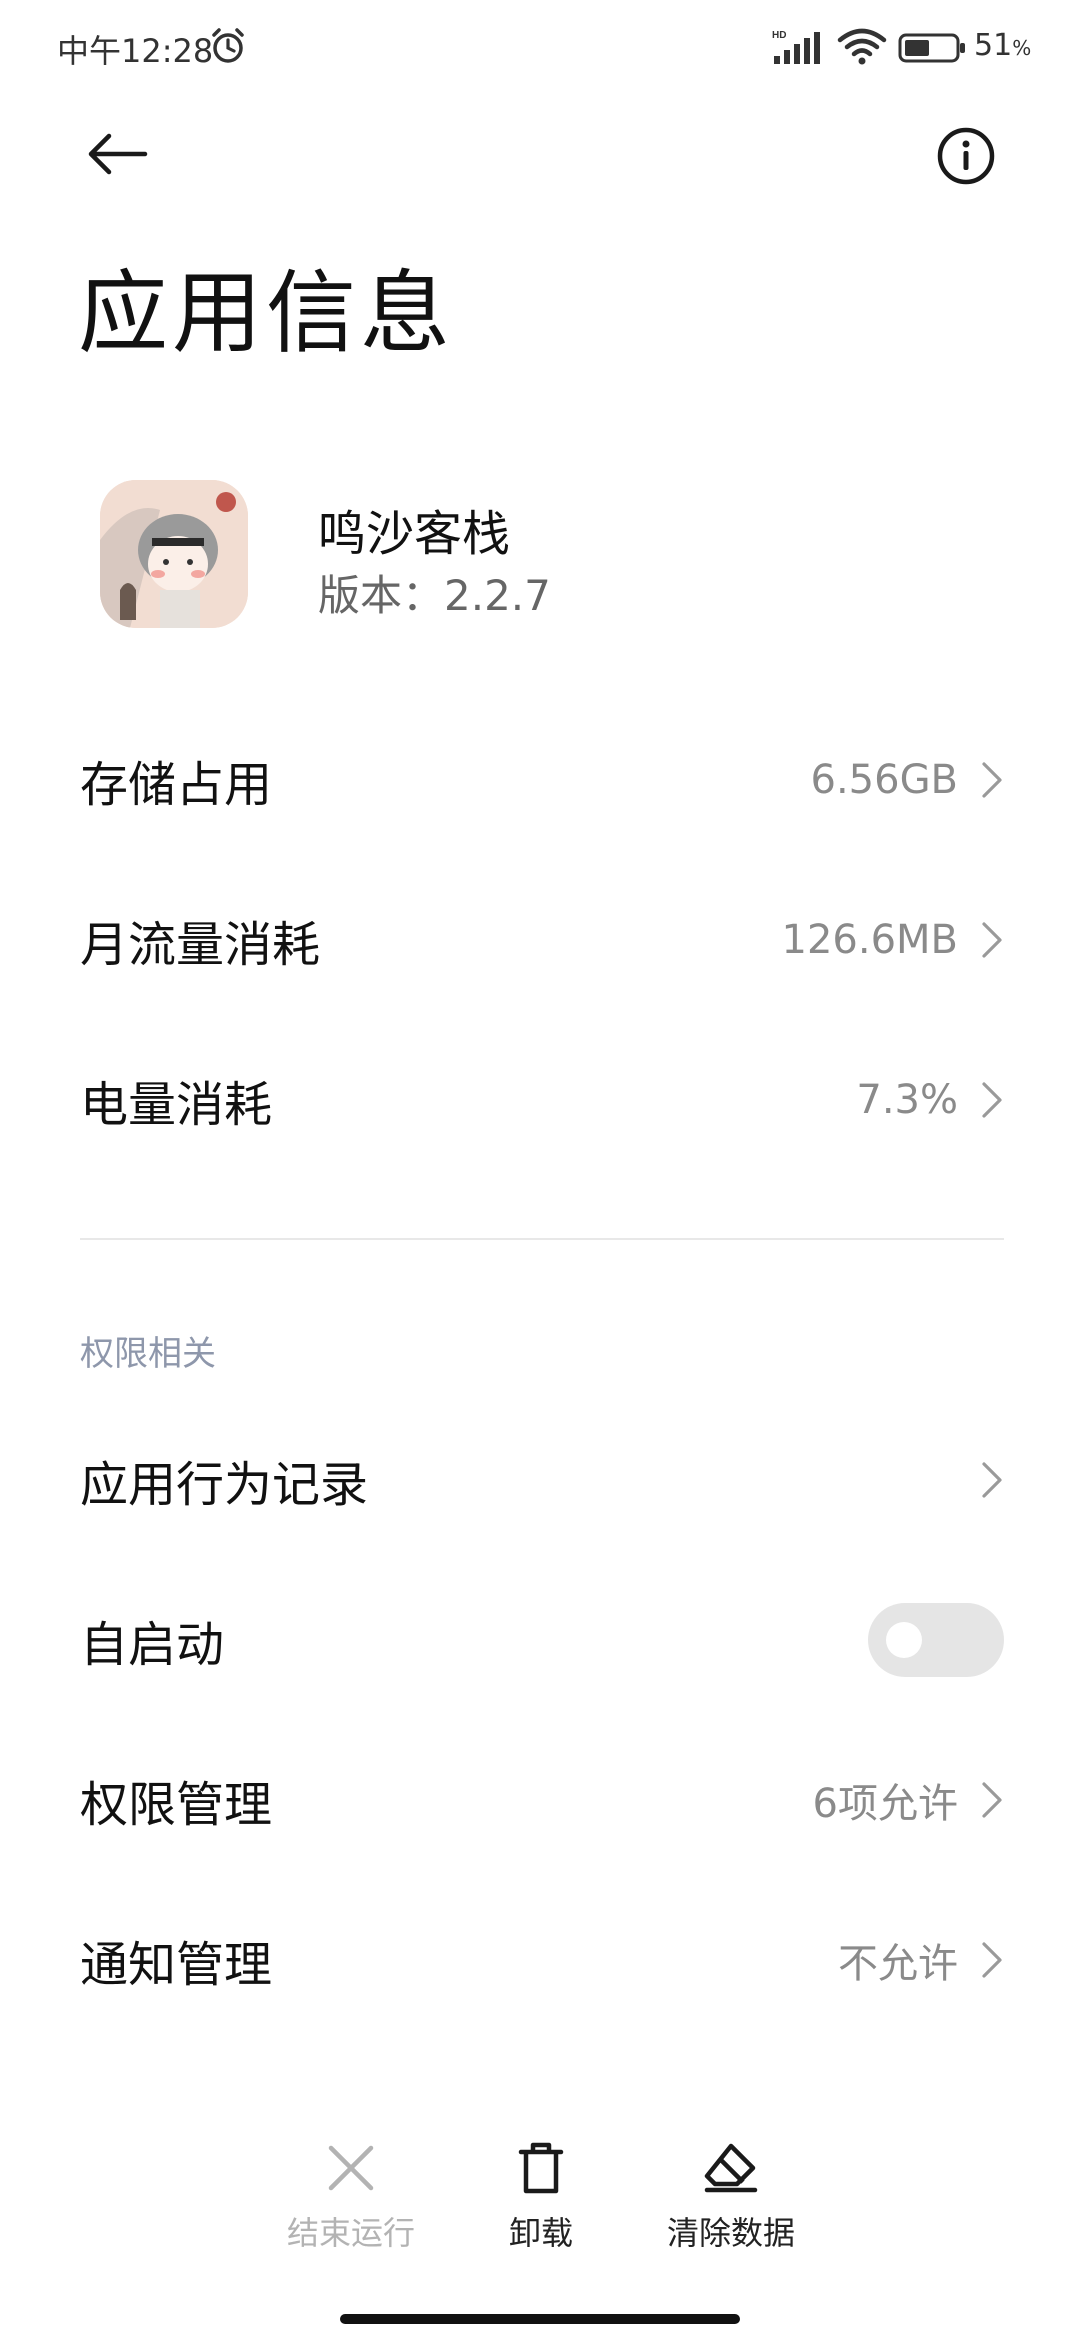  Describe the element at coordinates (542, 1100) in the screenshot. I see `battery-usage-row: 电量消耗 7.3%` at that location.